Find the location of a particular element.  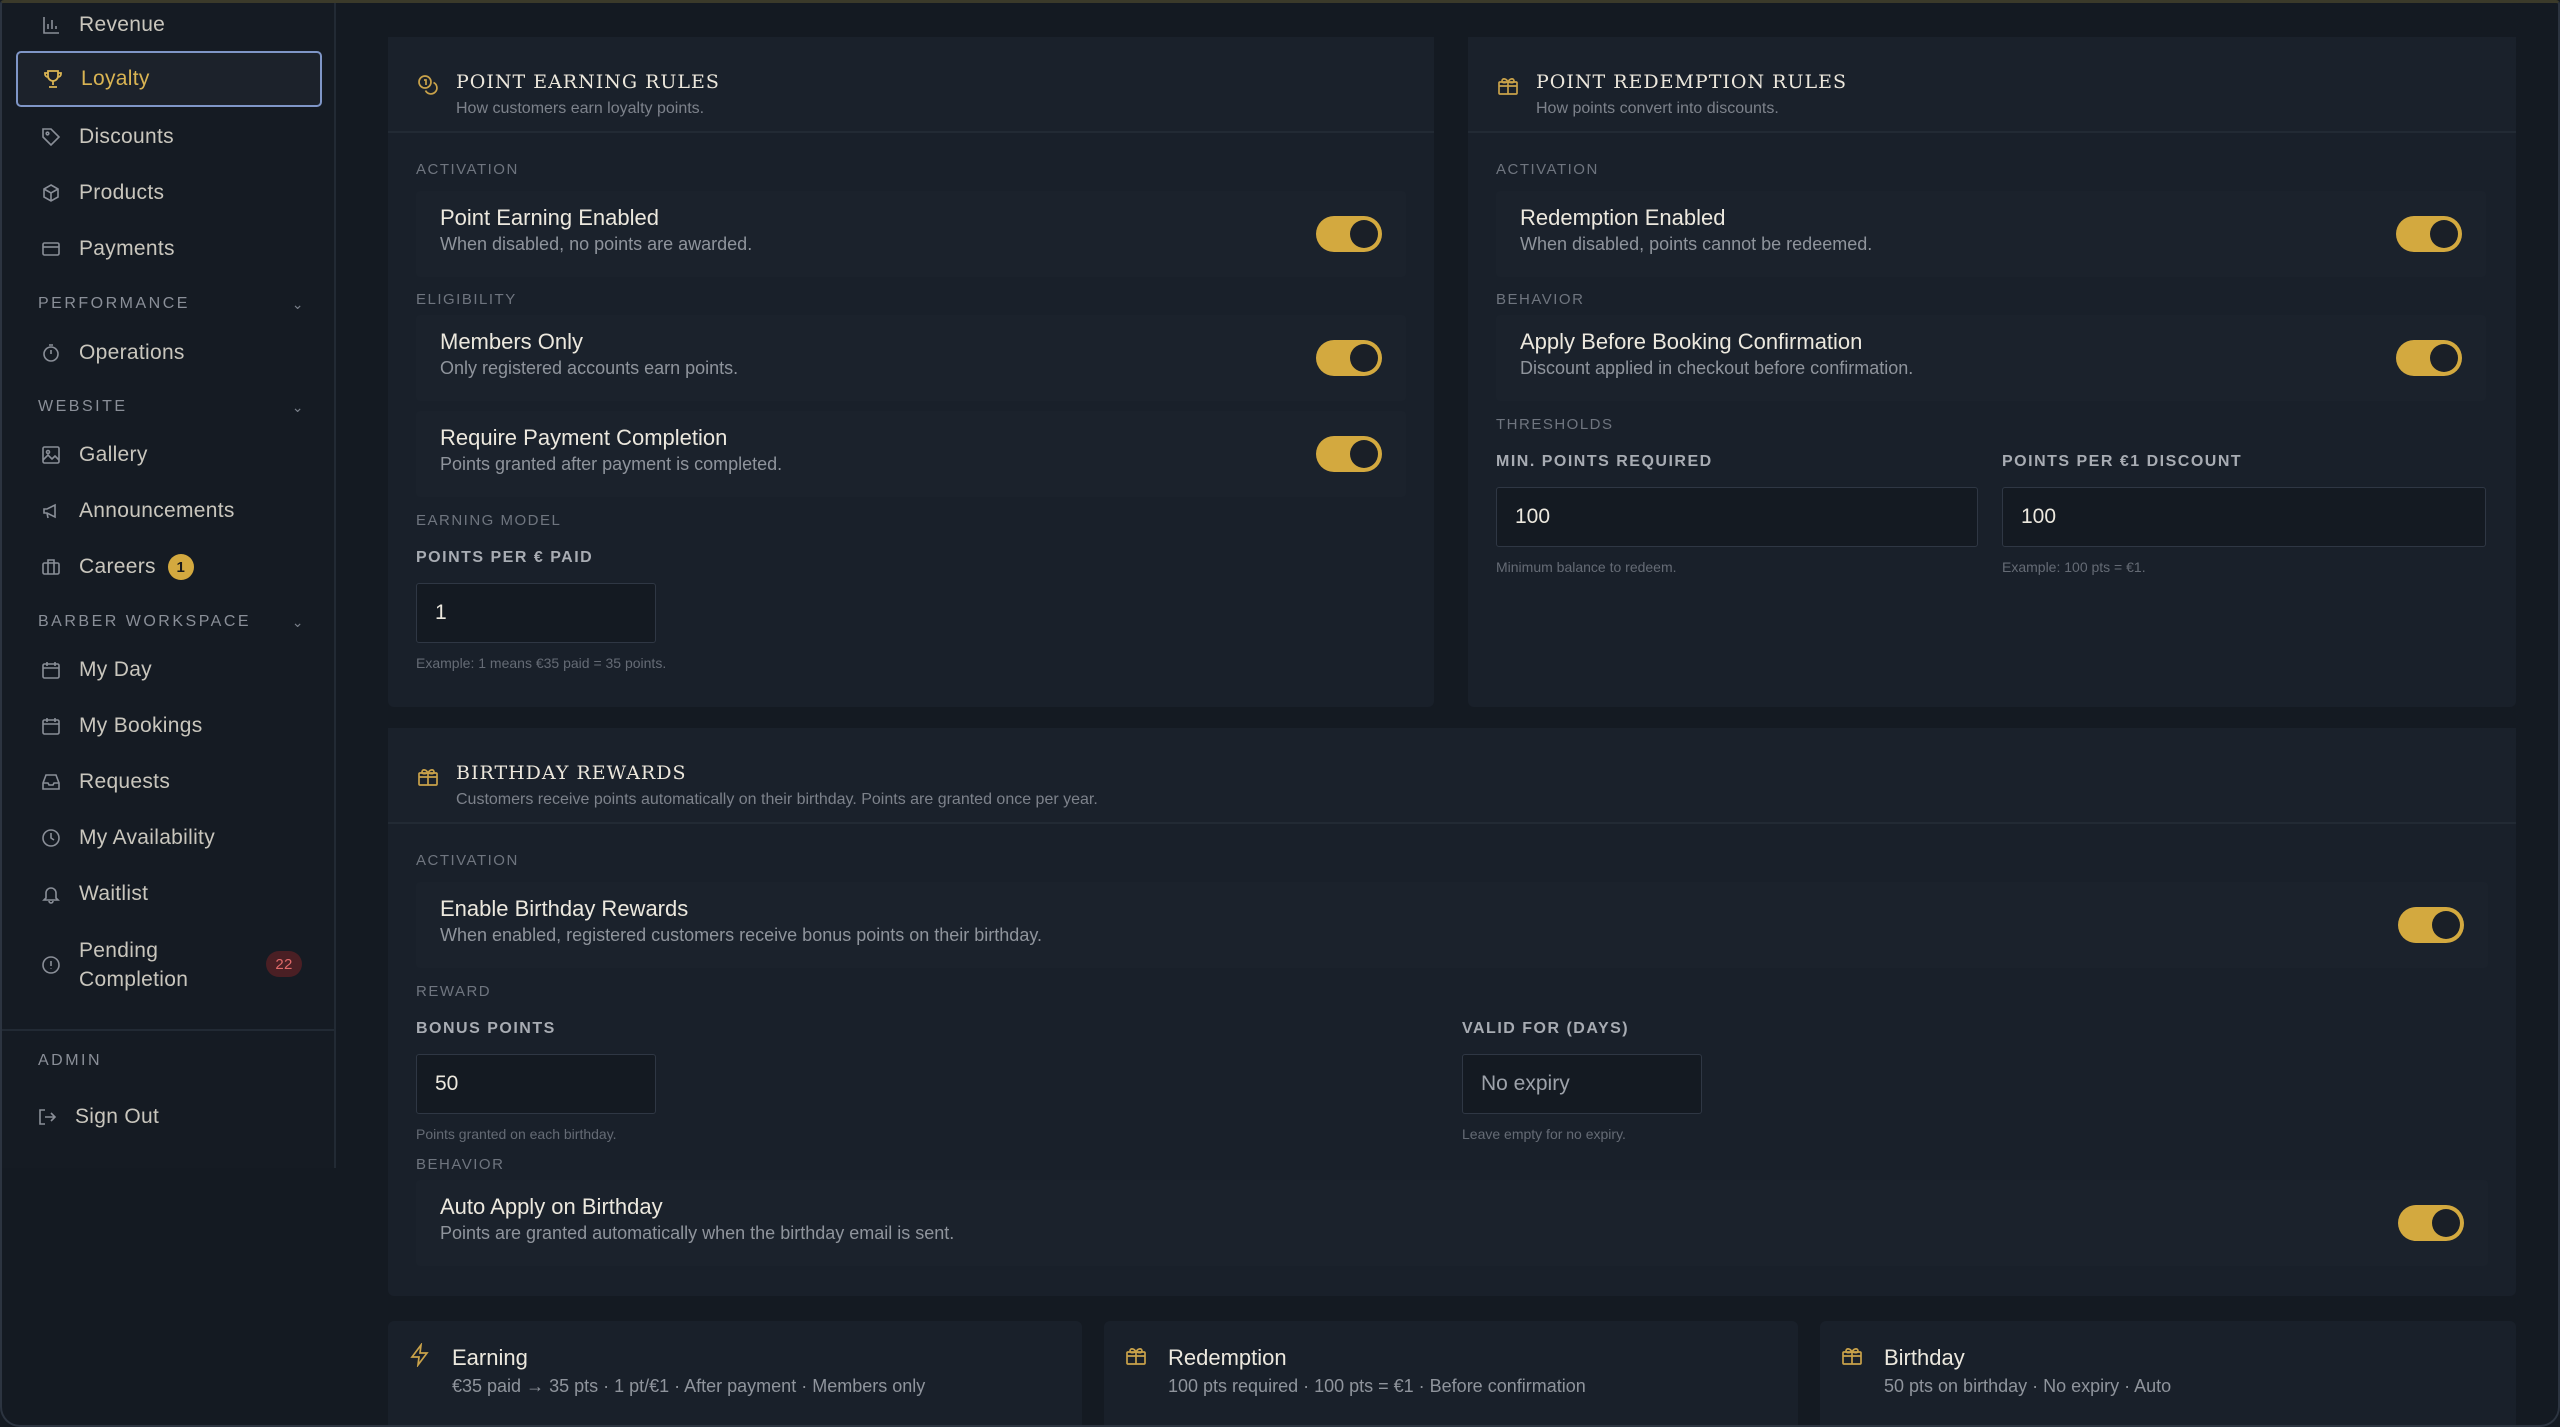

bonus-points-input: 50 is located at coordinates (536, 1084).